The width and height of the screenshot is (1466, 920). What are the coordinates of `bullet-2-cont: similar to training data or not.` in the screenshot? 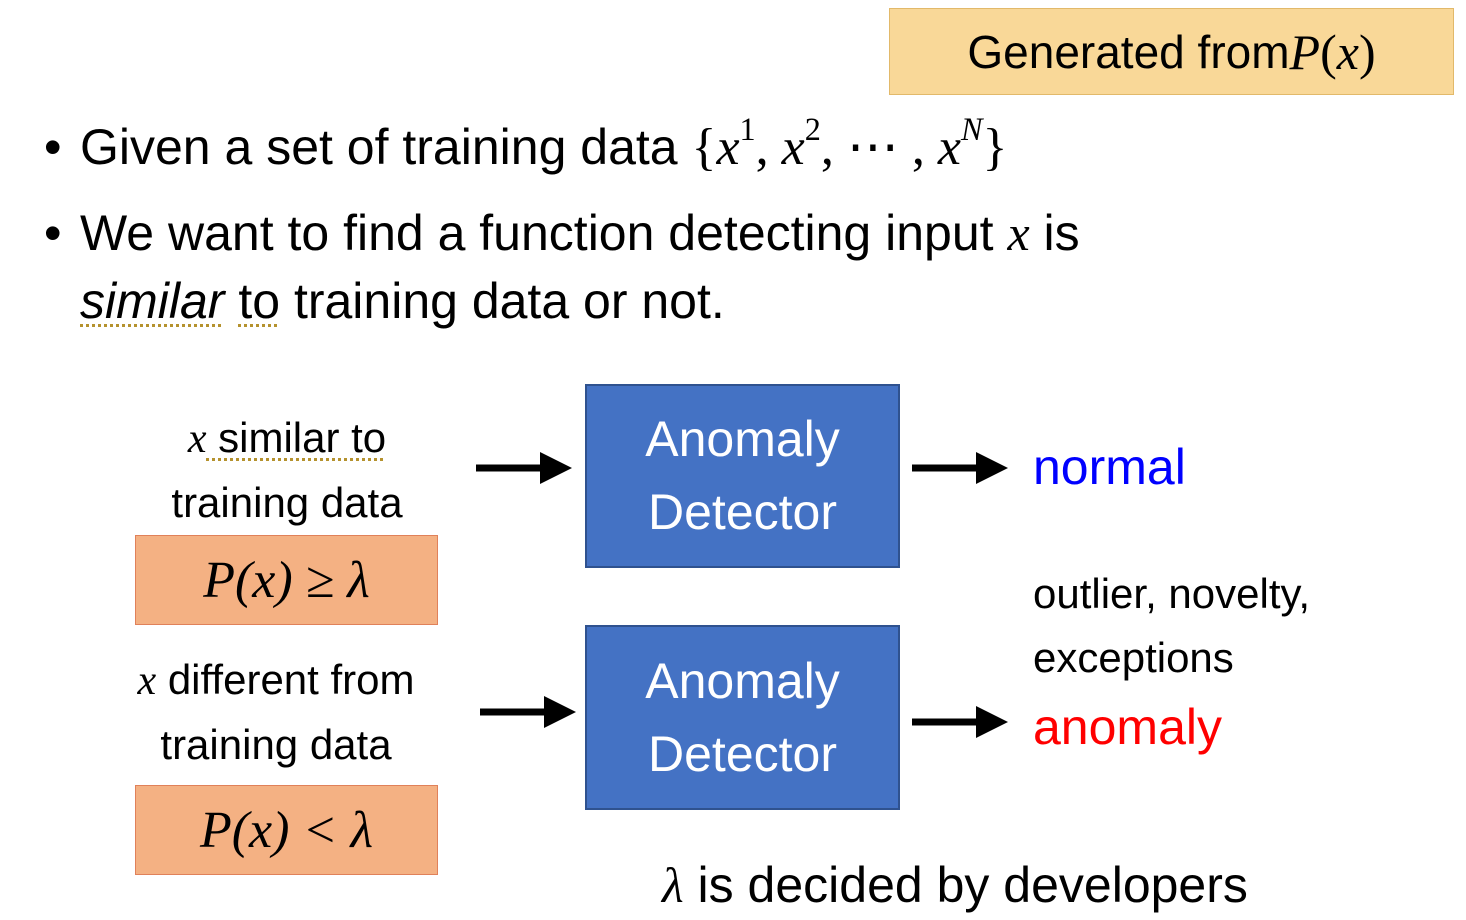 It's located at (402, 301).